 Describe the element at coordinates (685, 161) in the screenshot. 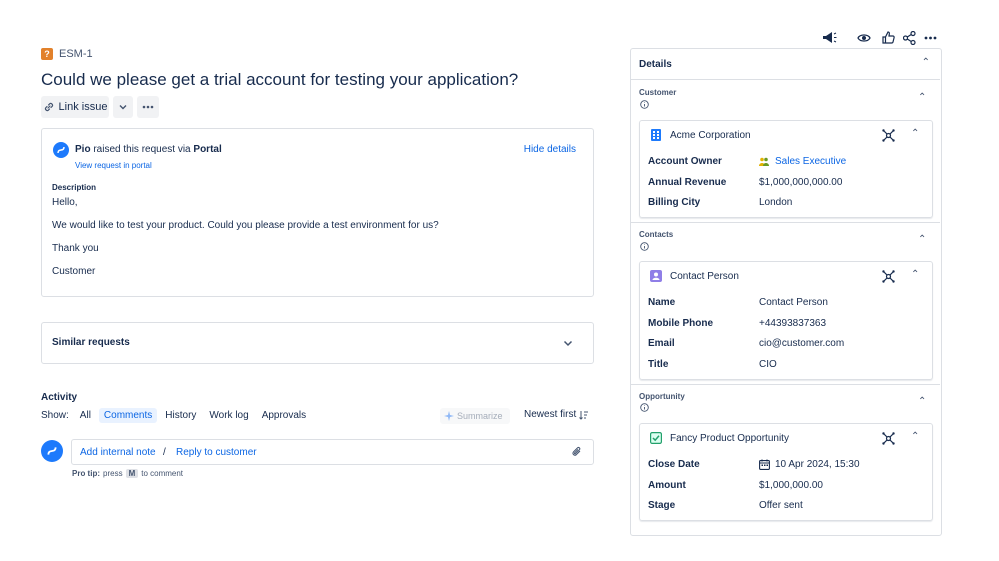

I see `field-label: Account Owner` at that location.